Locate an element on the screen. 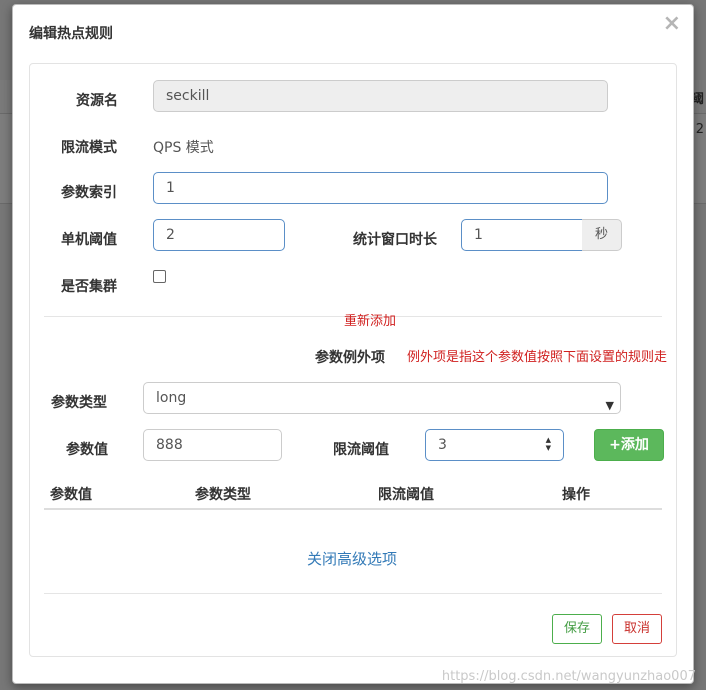  param-type-selected-value: long is located at coordinates (171, 398).